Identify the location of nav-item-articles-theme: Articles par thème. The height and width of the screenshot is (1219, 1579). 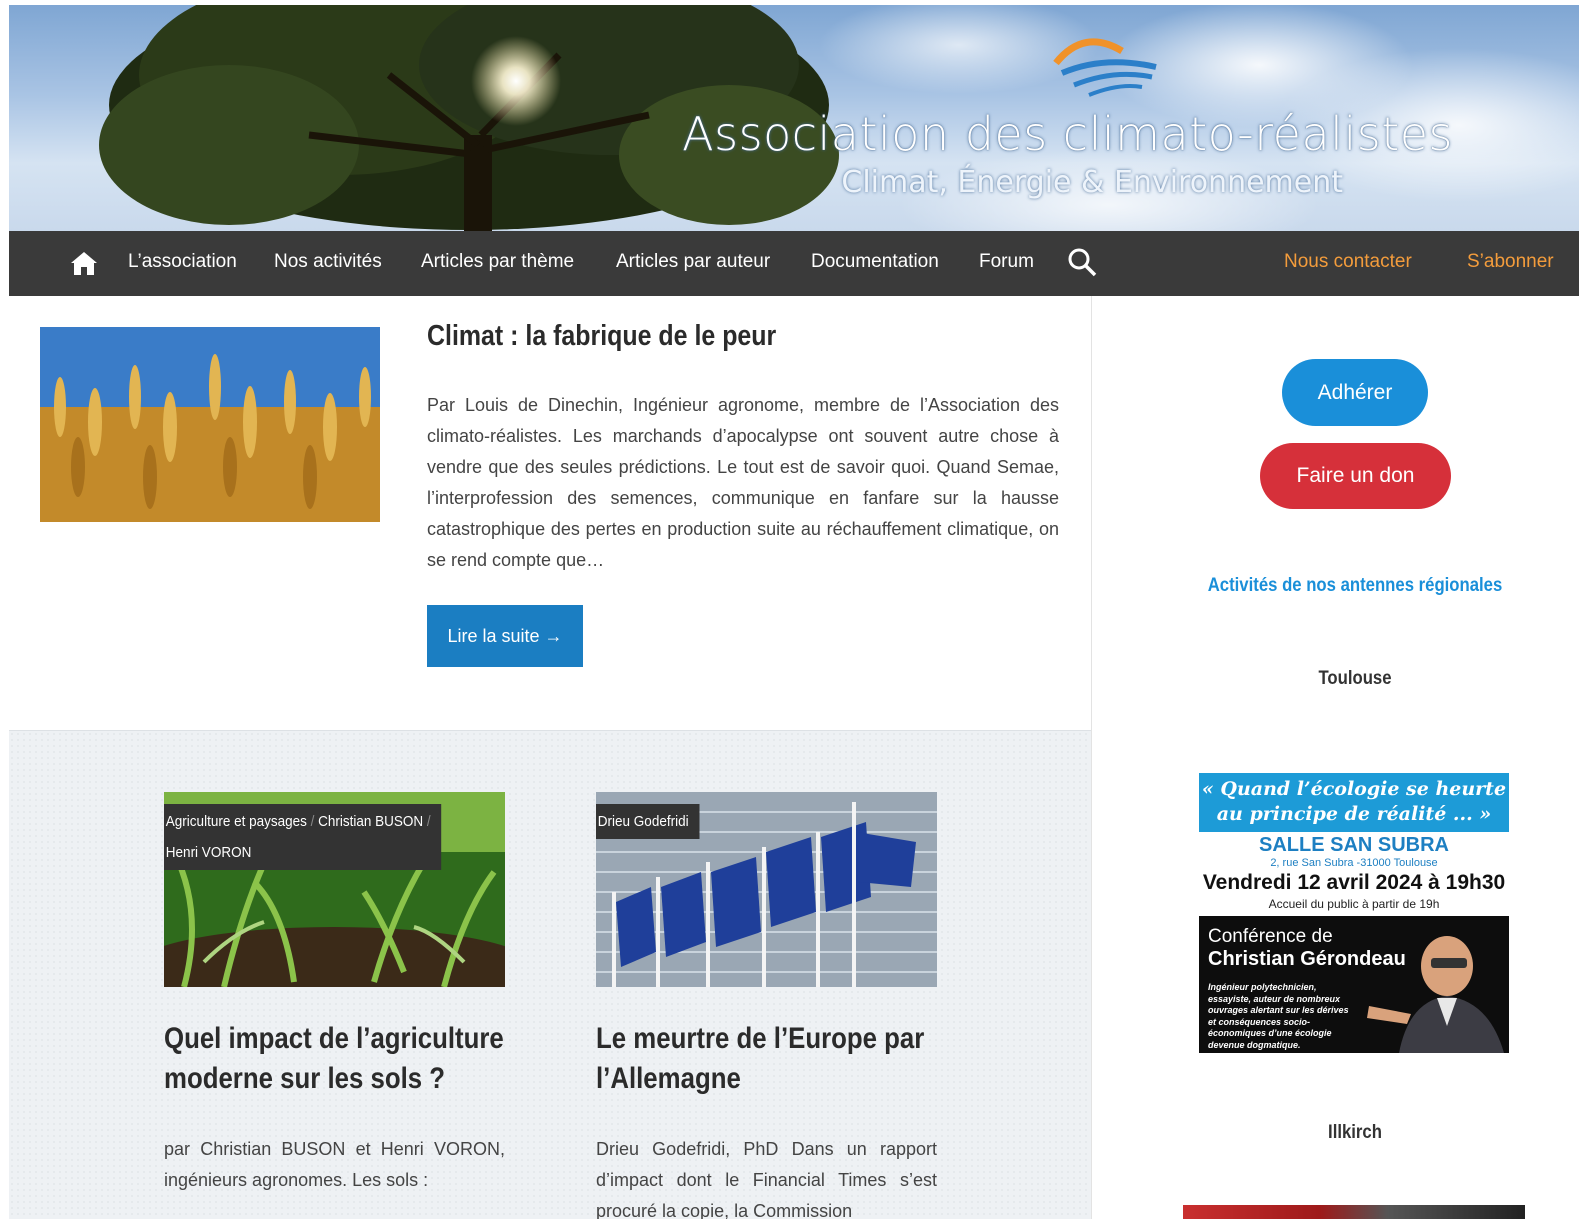
(497, 262).